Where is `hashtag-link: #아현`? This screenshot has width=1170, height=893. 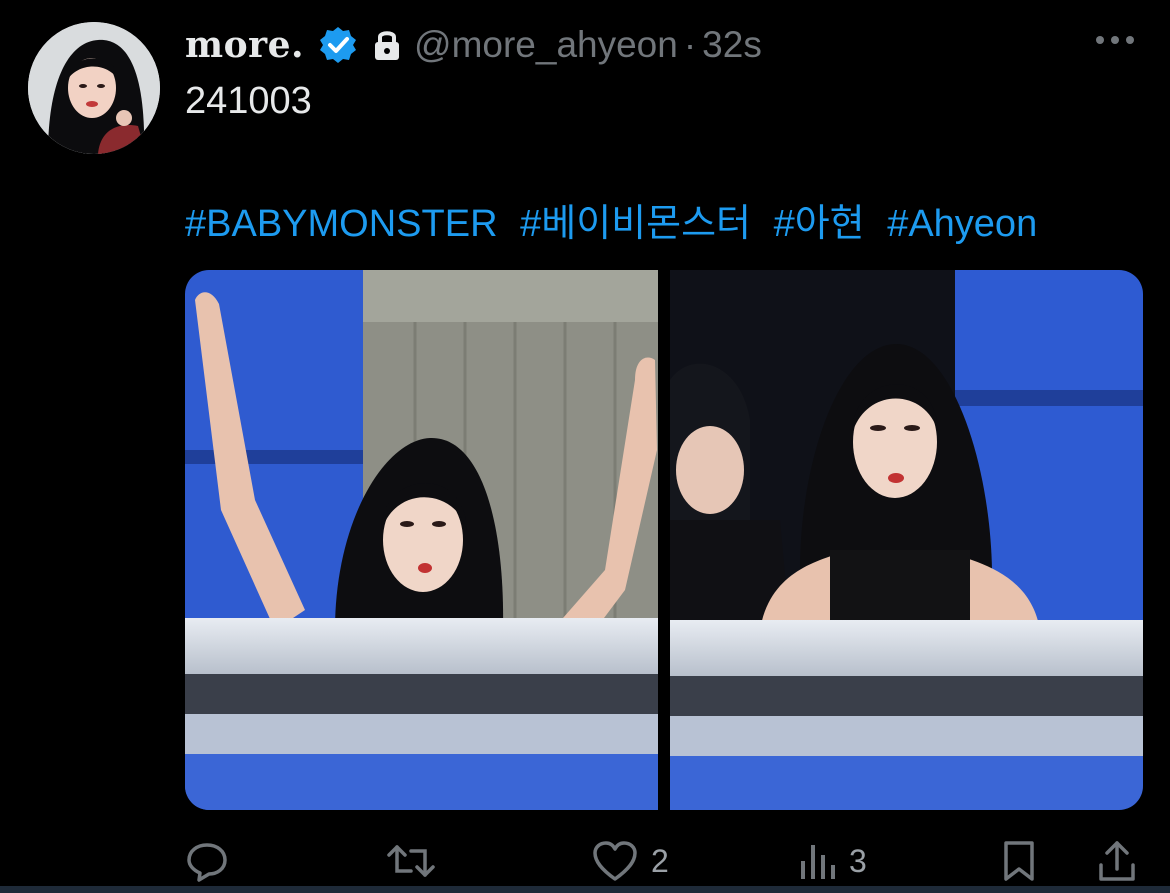 hashtag-link: #아현 is located at coordinates (819, 224).